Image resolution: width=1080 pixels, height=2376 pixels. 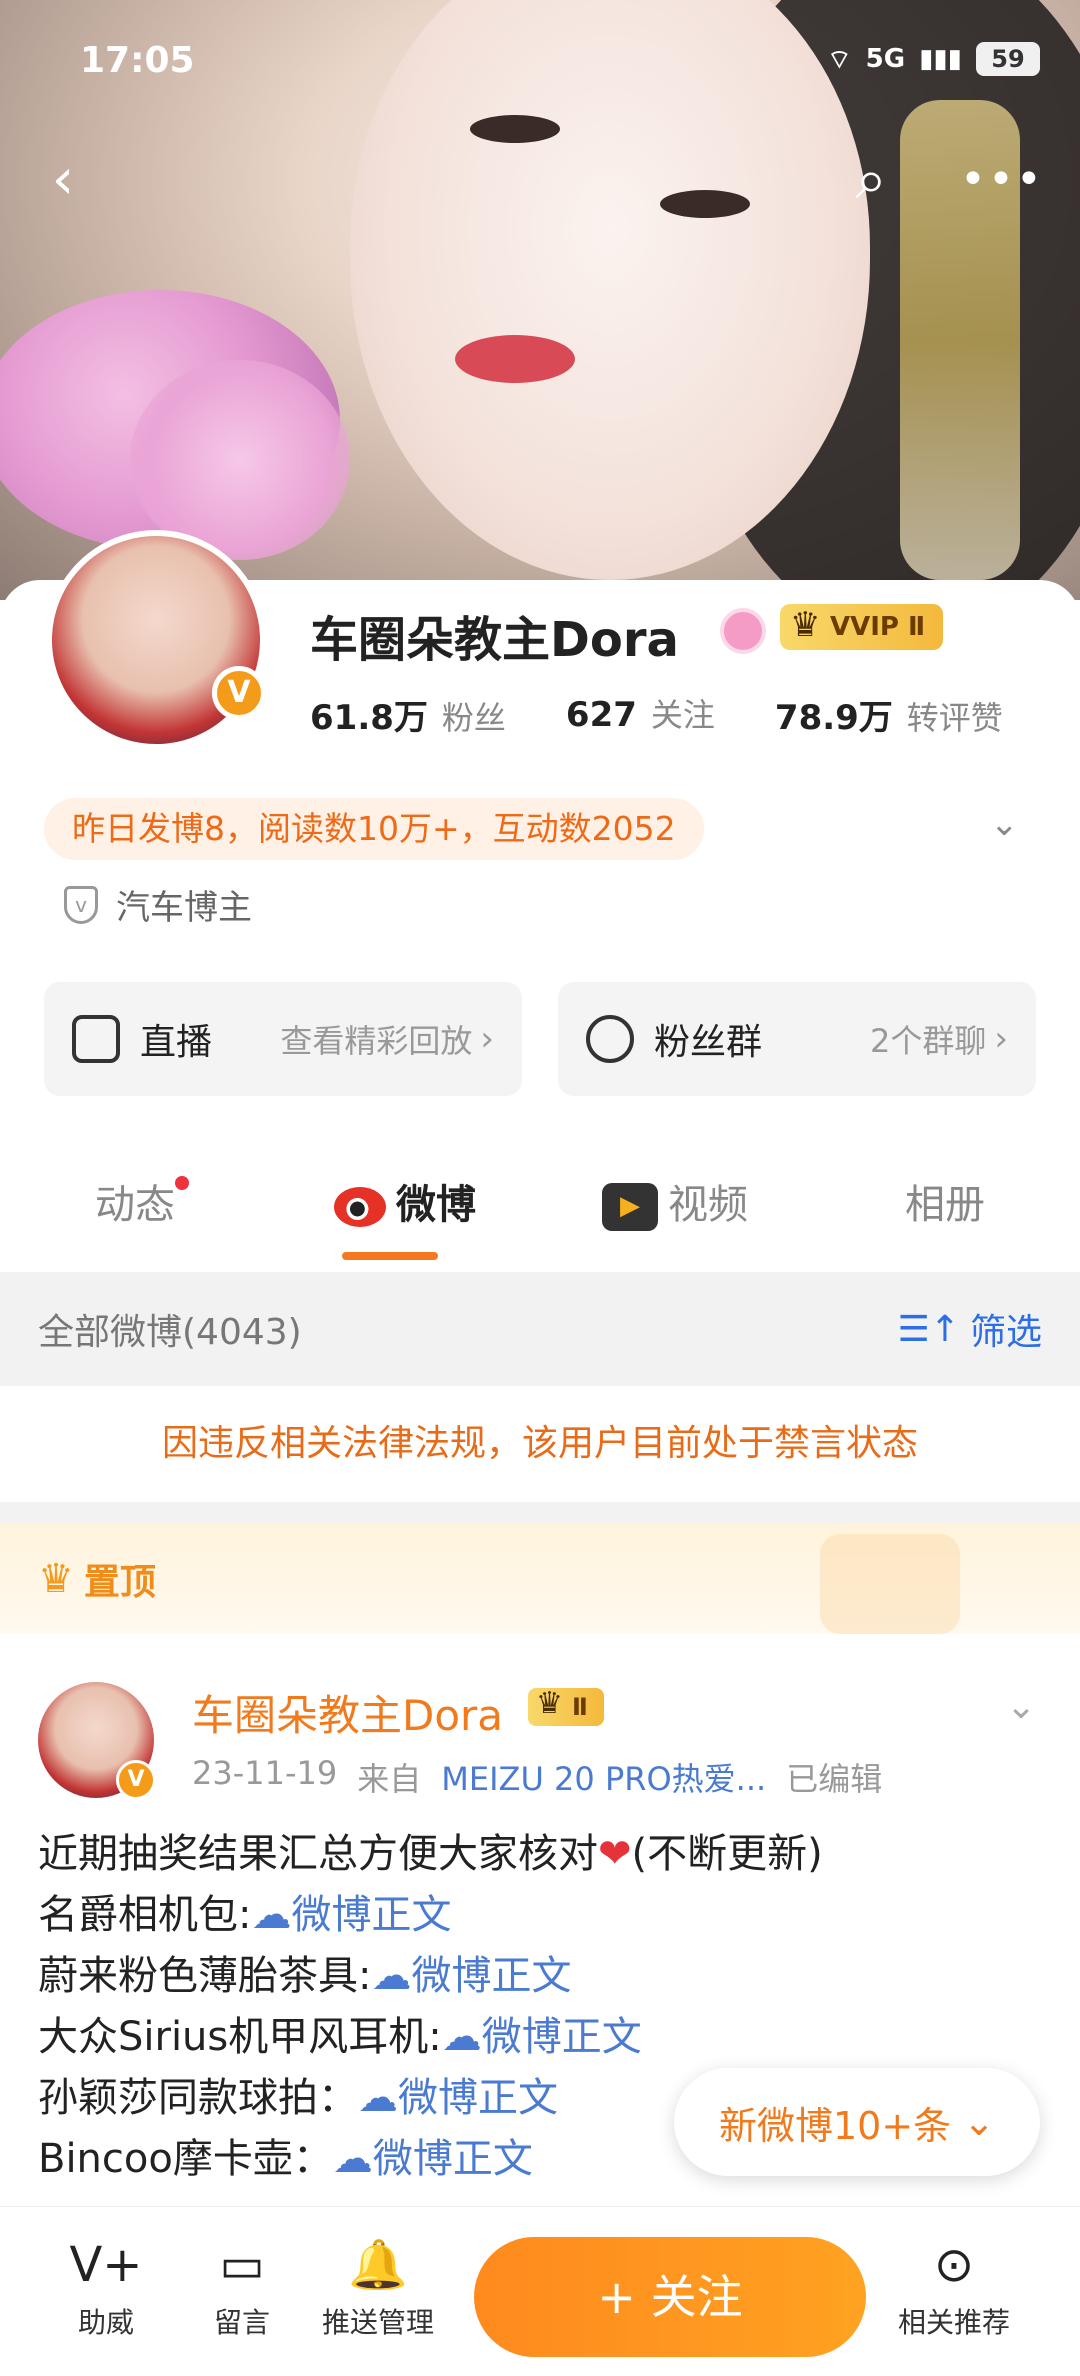 I want to click on follow-button: + 关注, so click(x=670, y=2297).